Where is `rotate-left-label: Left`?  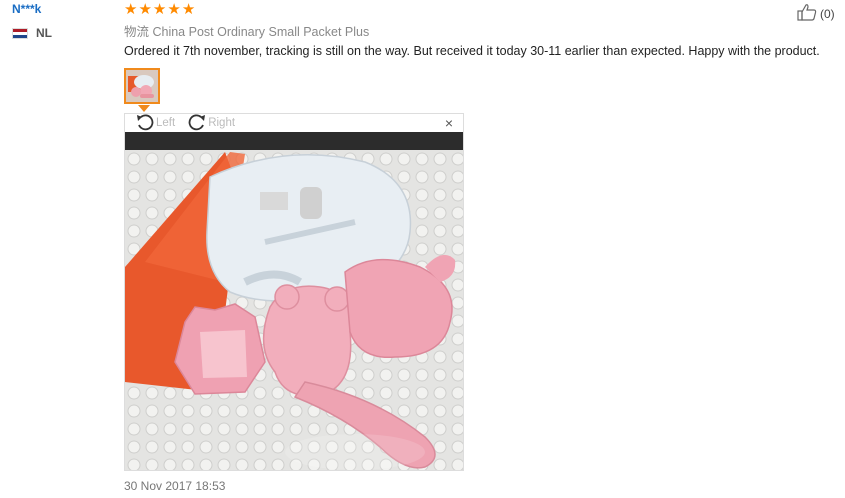 rotate-left-label: Left is located at coordinates (166, 123).